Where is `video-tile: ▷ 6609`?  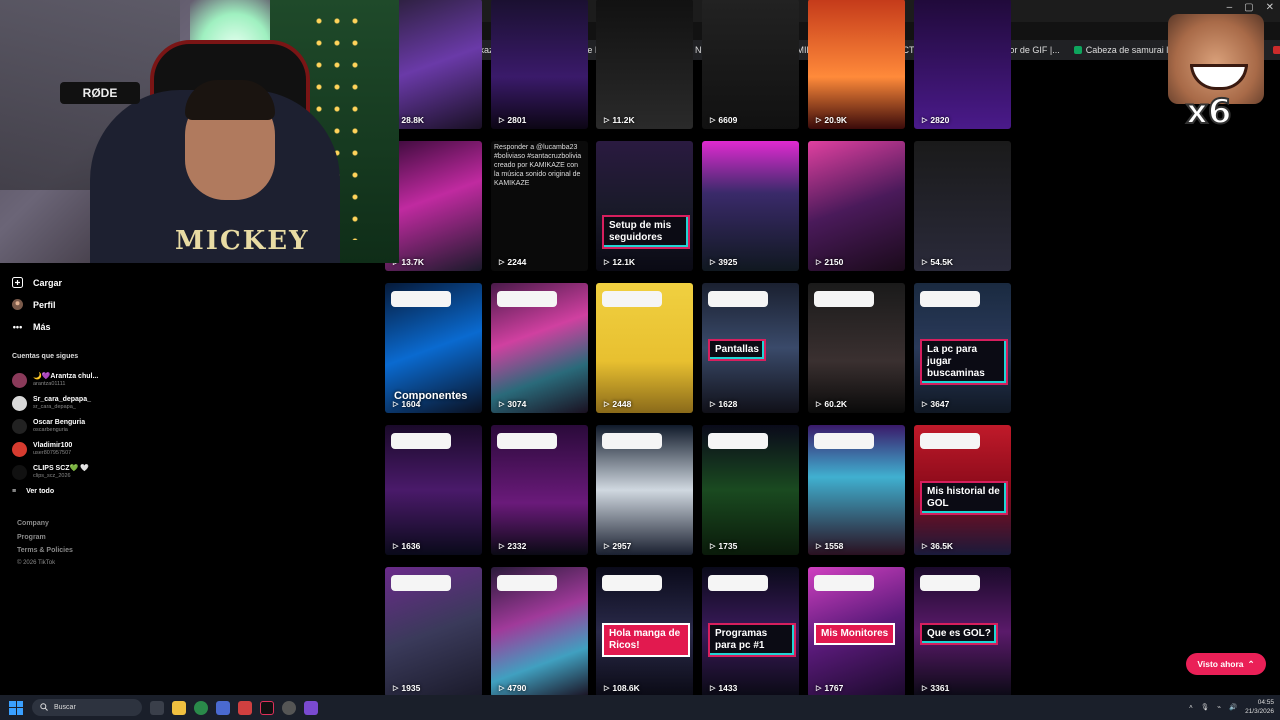
video-tile: ▷ 6609 is located at coordinates (750, 64).